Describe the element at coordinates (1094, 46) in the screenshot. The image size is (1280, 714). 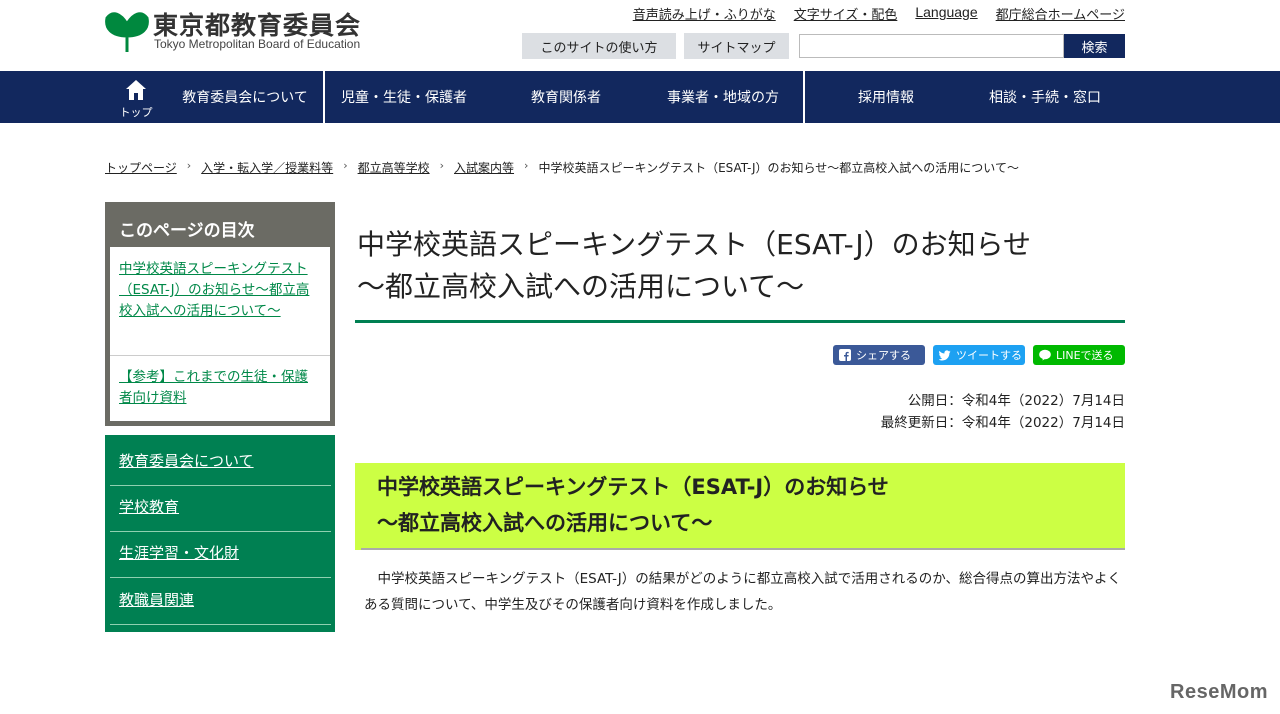
I see `search-button: 検索` at that location.